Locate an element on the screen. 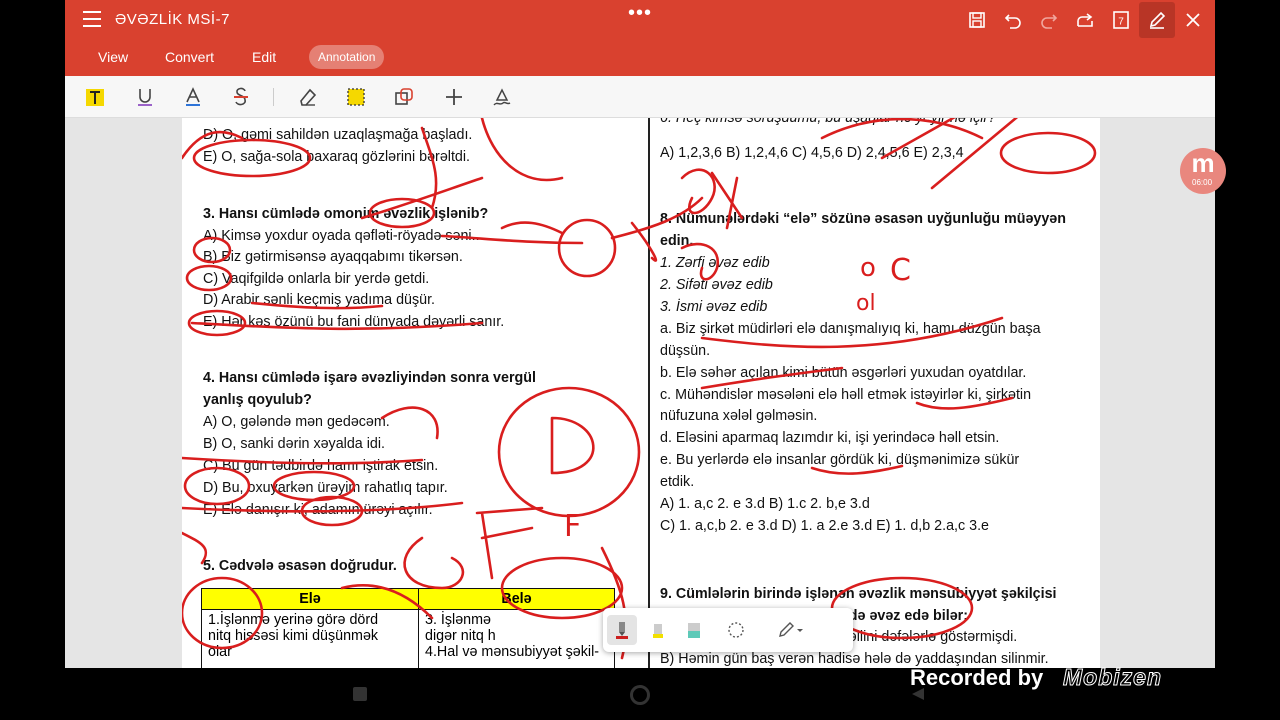 The image size is (1280, 720). tab-convert: Convert is located at coordinates (189, 57).